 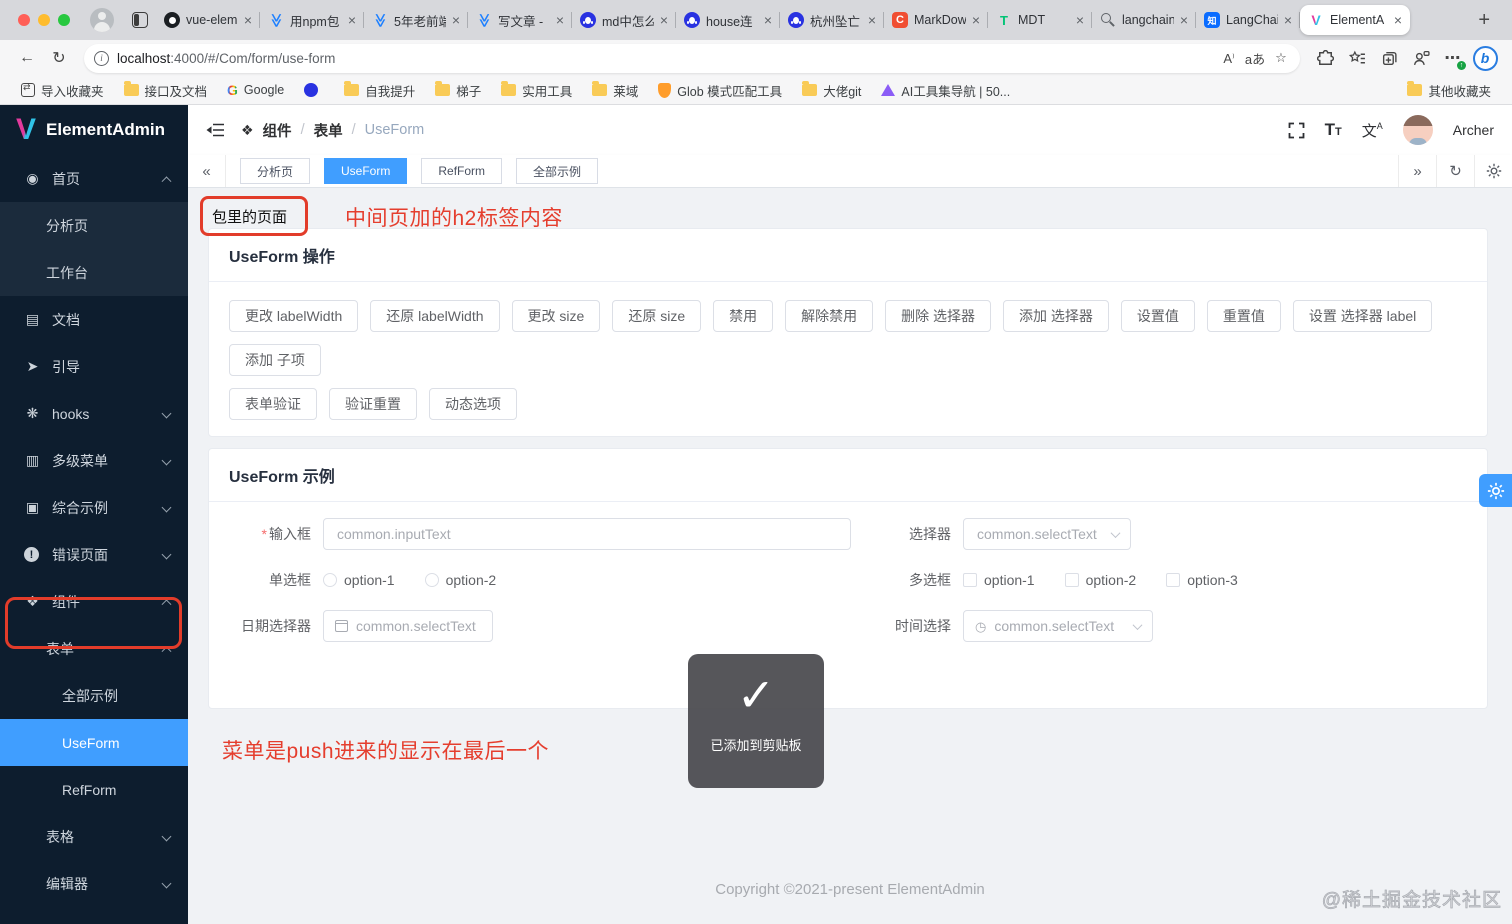 I want to click on breadcrumb-components: 组件, so click(x=277, y=130).